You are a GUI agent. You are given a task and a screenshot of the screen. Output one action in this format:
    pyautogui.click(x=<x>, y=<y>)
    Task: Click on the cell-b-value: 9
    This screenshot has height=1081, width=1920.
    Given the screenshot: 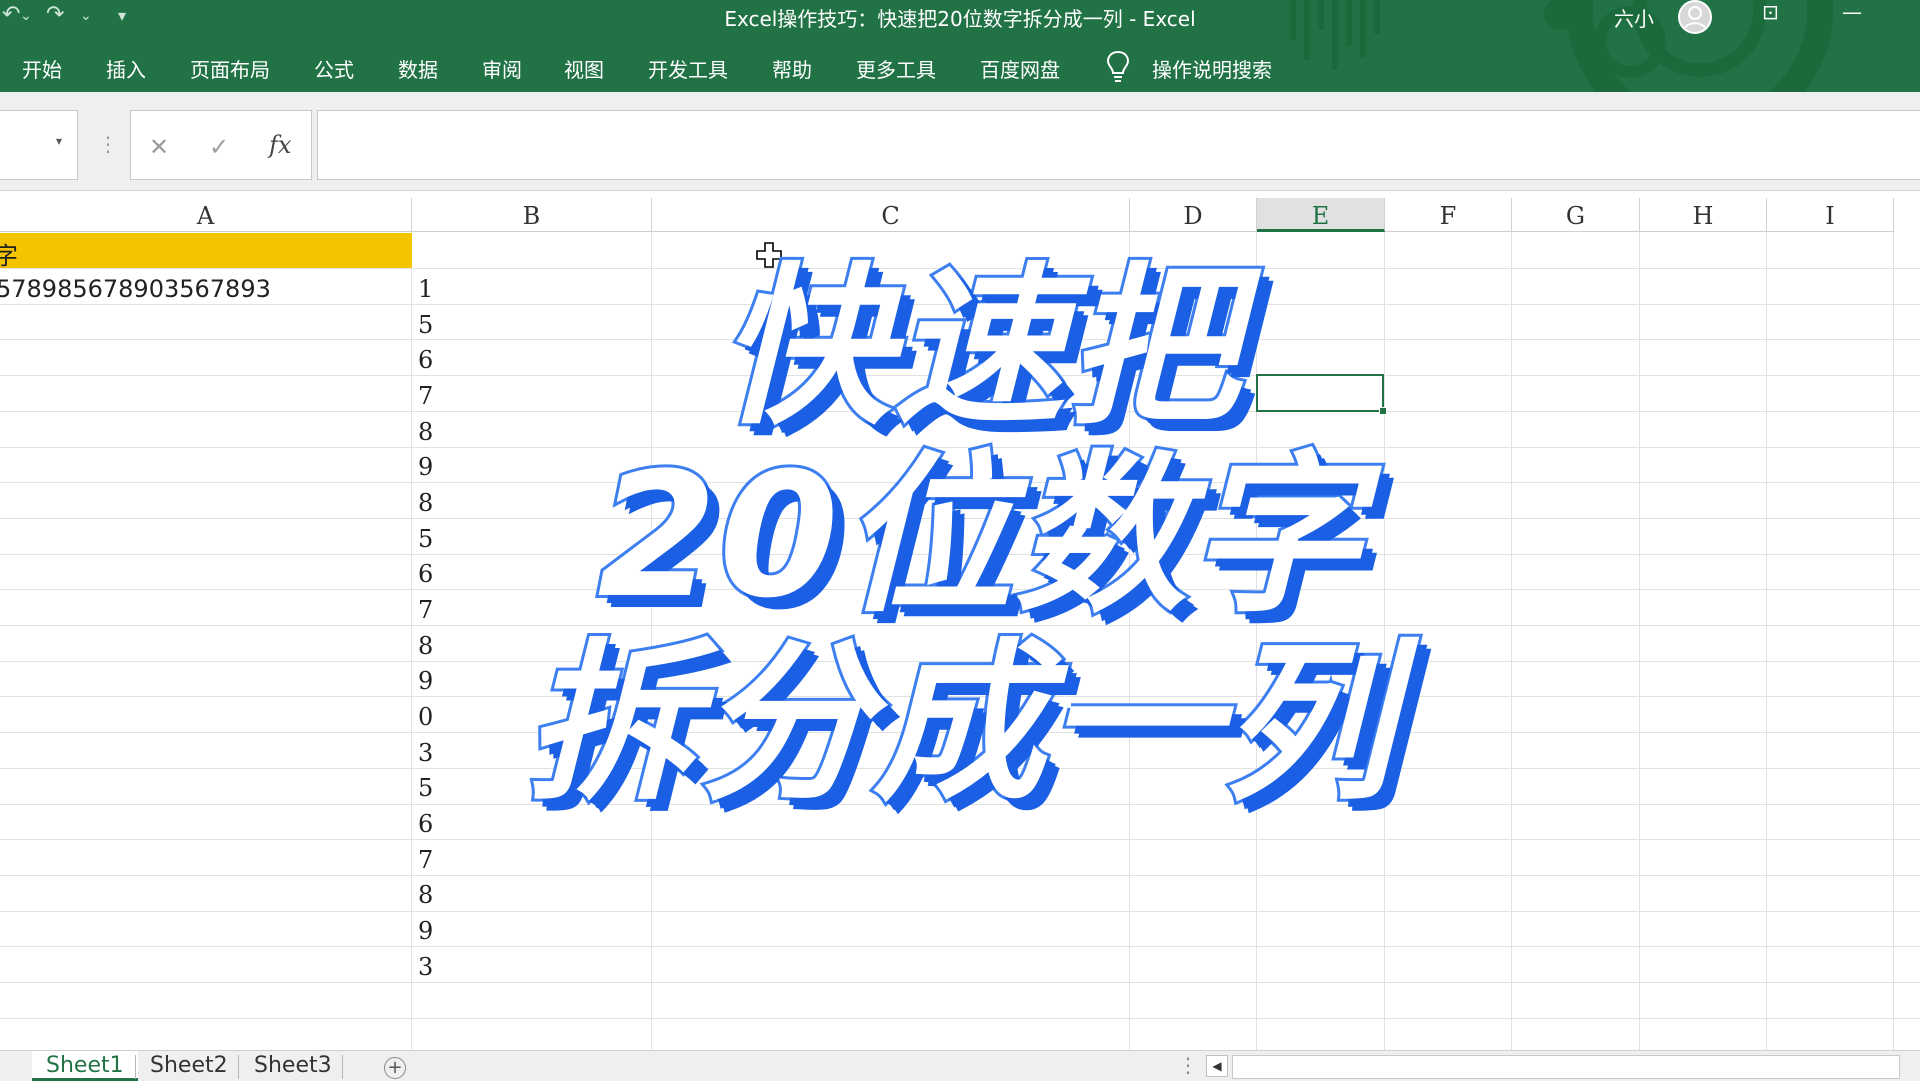 What is the action you would take?
    pyautogui.click(x=425, y=931)
    